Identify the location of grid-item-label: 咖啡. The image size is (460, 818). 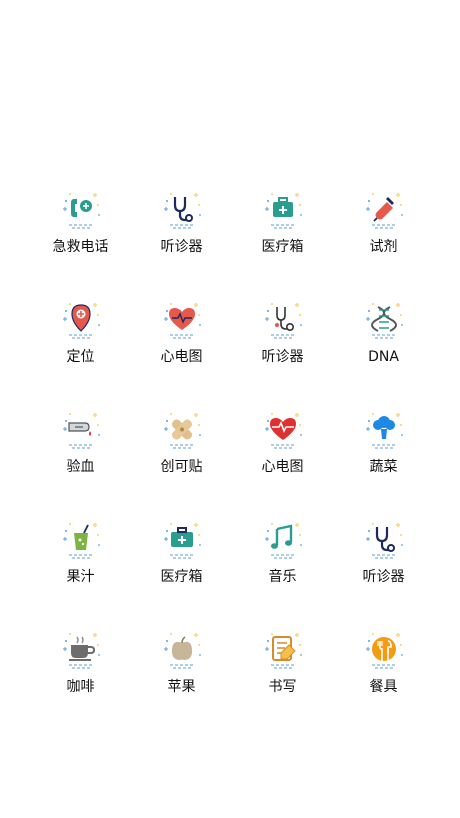
(80, 687).